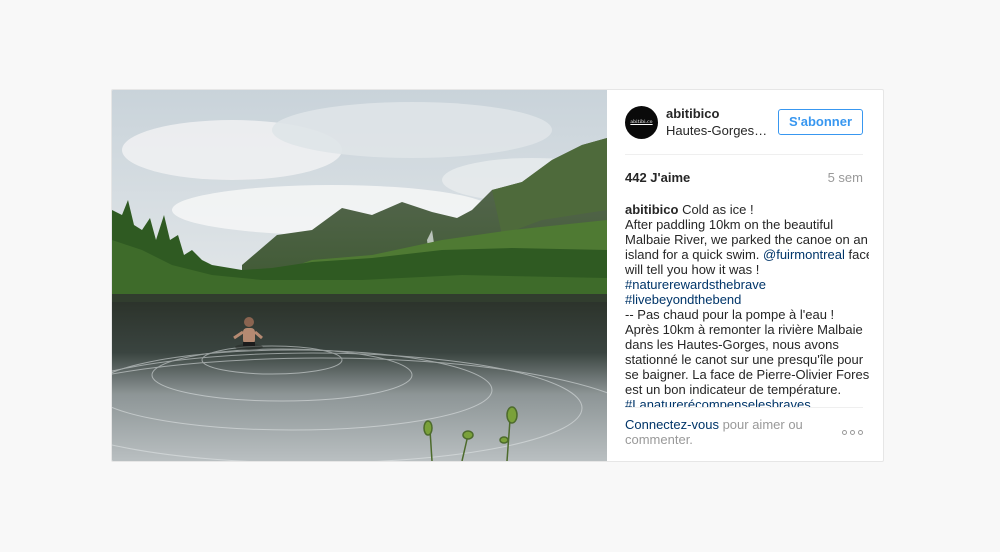 This screenshot has width=1000, height=552. What do you see at coordinates (692, 254) in the screenshot?
I see `caption-text: island for a quick swim.` at bounding box center [692, 254].